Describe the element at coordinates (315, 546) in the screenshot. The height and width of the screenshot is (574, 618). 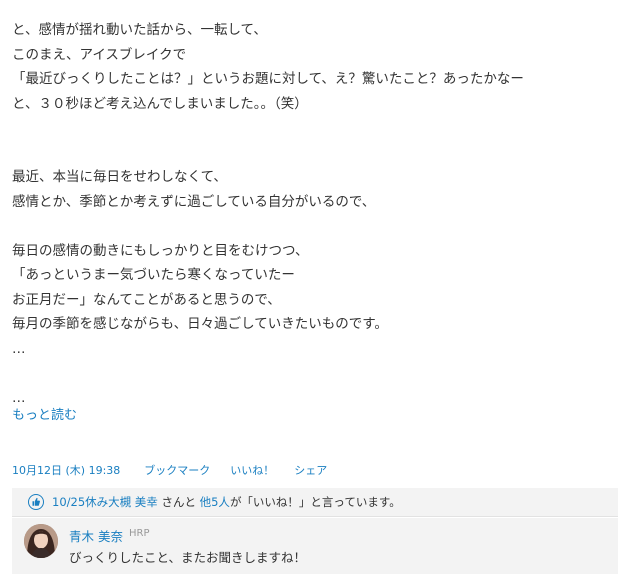
I see `comment-item: 青木 美奈 HRP びっくりしたこと、またお聞きしますね！` at that location.